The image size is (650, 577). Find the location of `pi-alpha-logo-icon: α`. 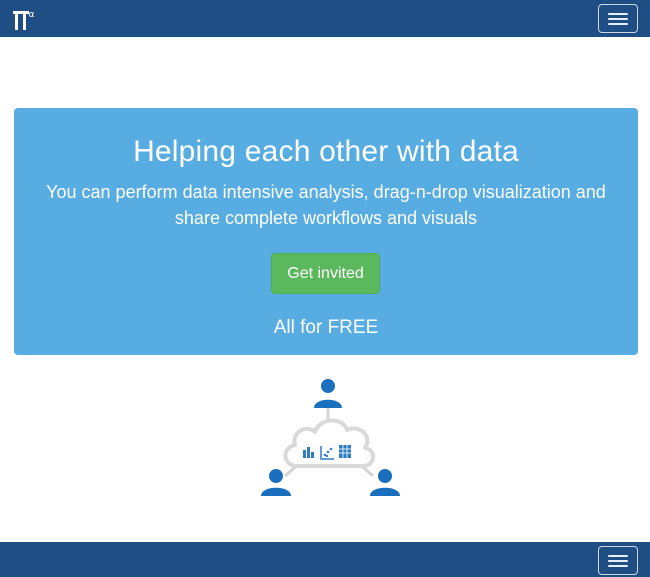

pi-alpha-logo-icon: α is located at coordinates (24, 20).